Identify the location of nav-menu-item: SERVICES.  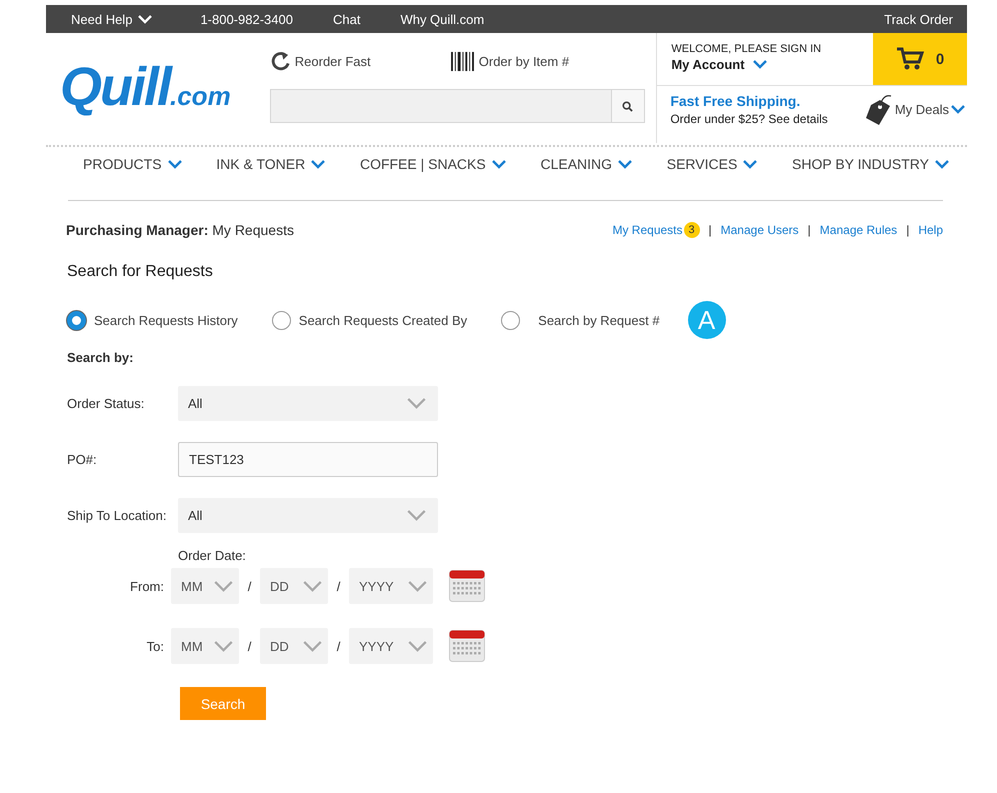
(712, 177).